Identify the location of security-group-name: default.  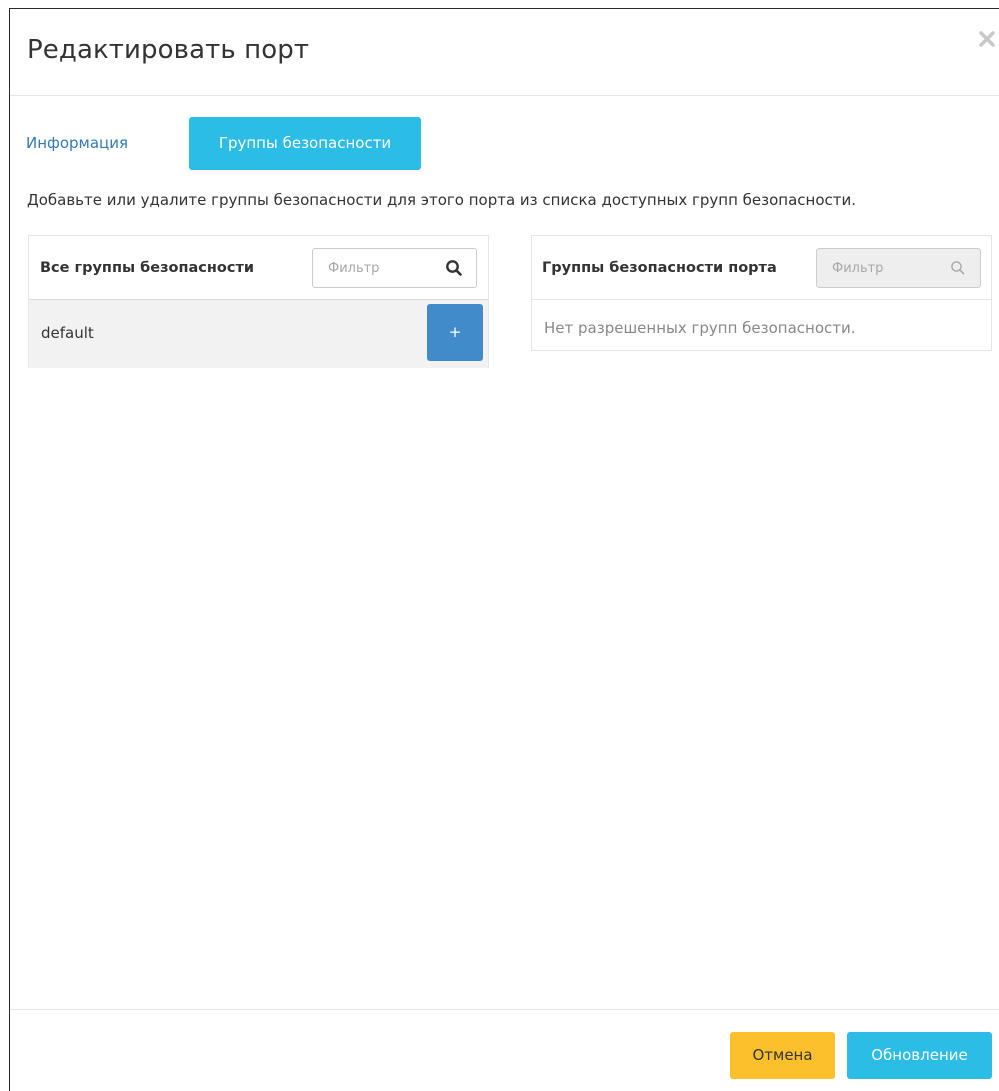
(67, 333).